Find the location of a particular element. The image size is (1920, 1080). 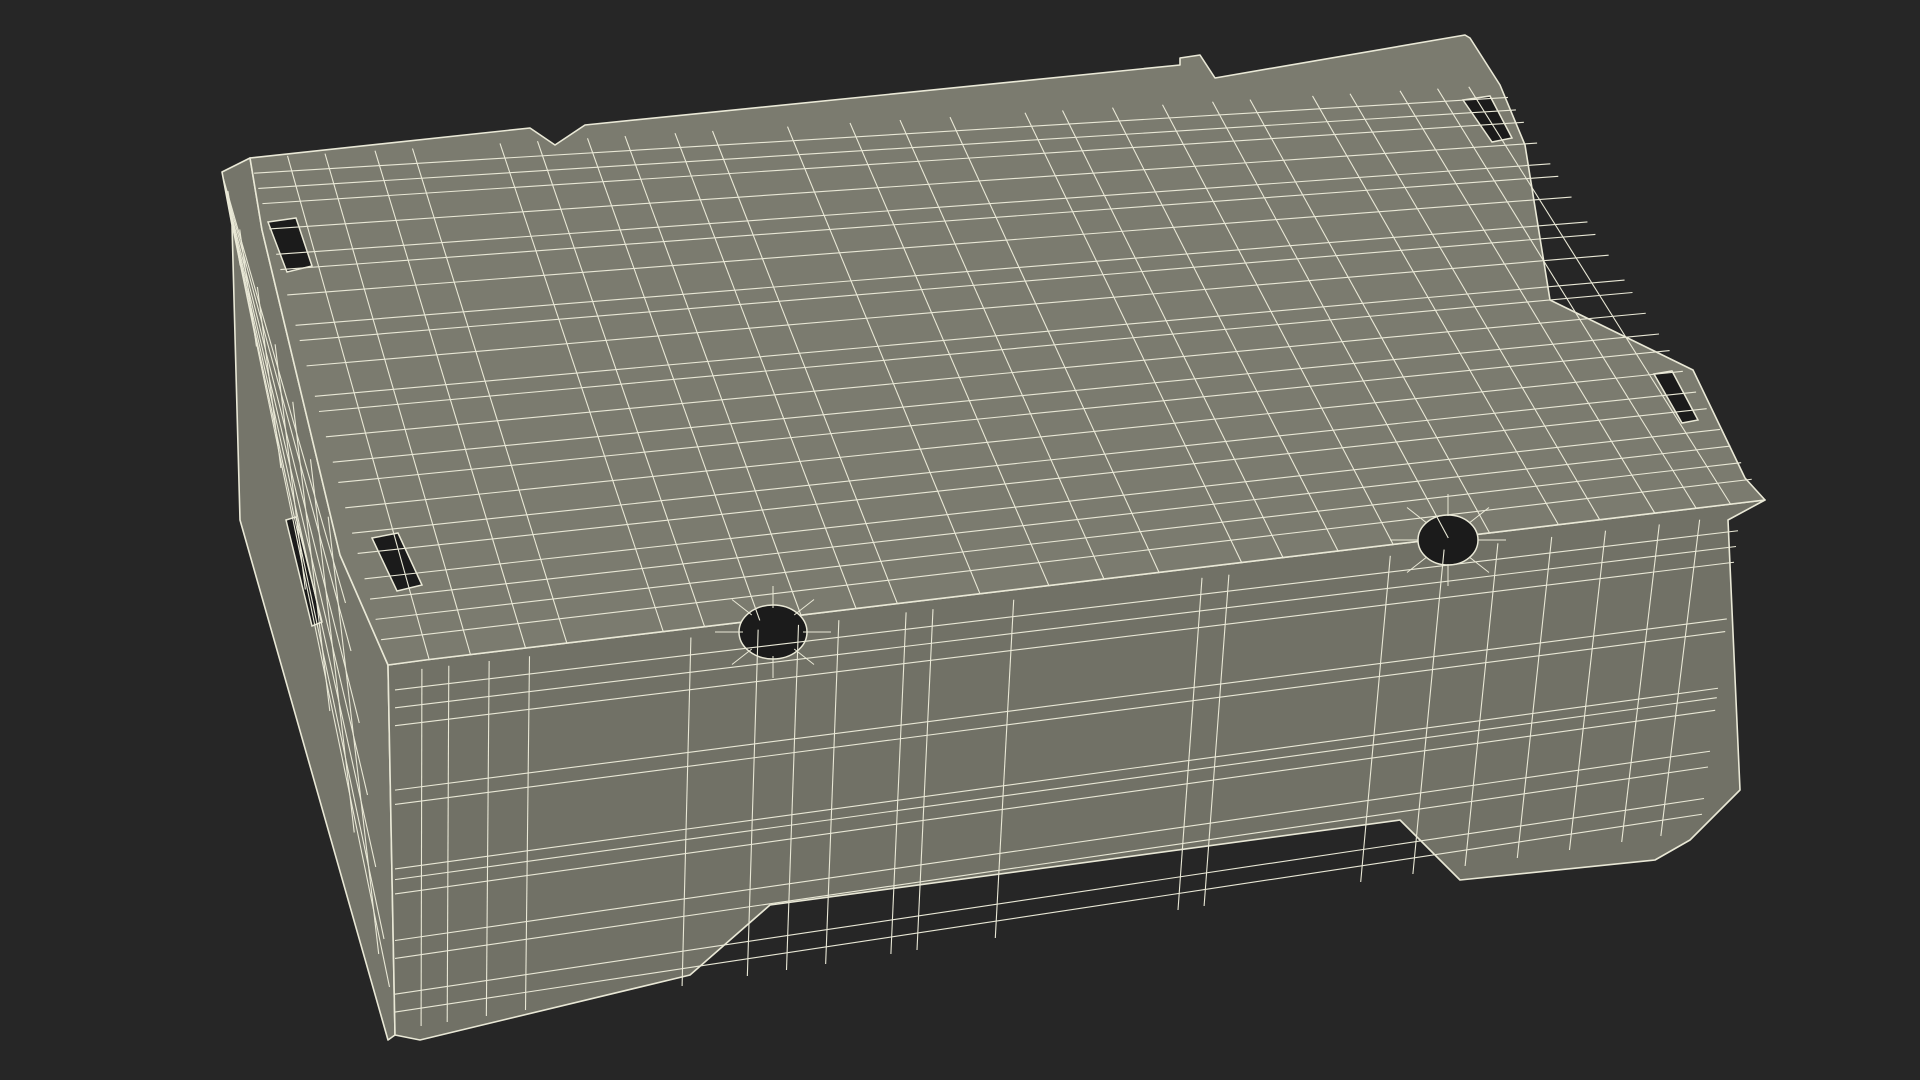

drain-hole is located at coordinates (1448, 540).